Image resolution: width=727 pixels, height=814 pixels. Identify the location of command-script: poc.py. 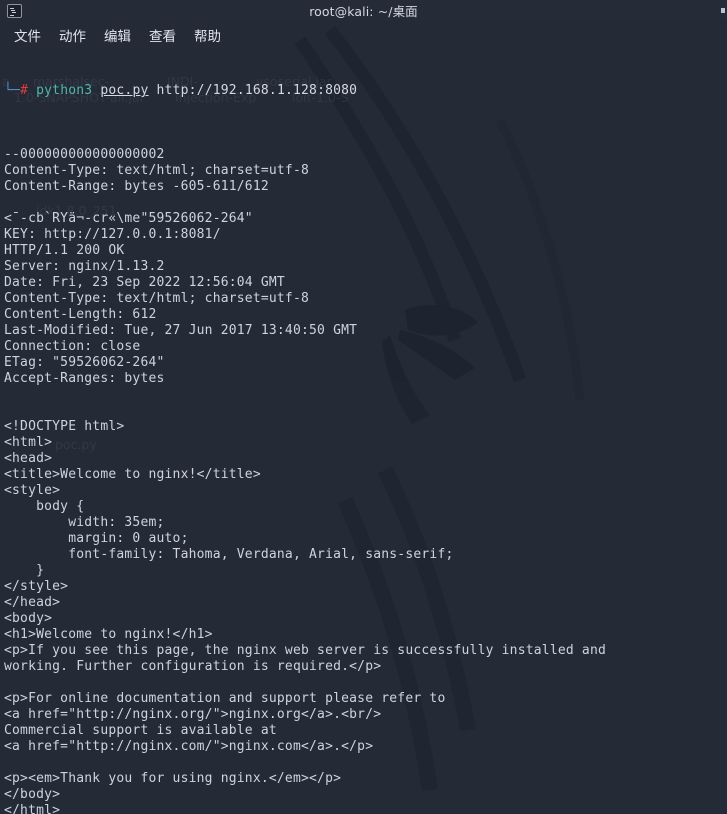
(124, 90).